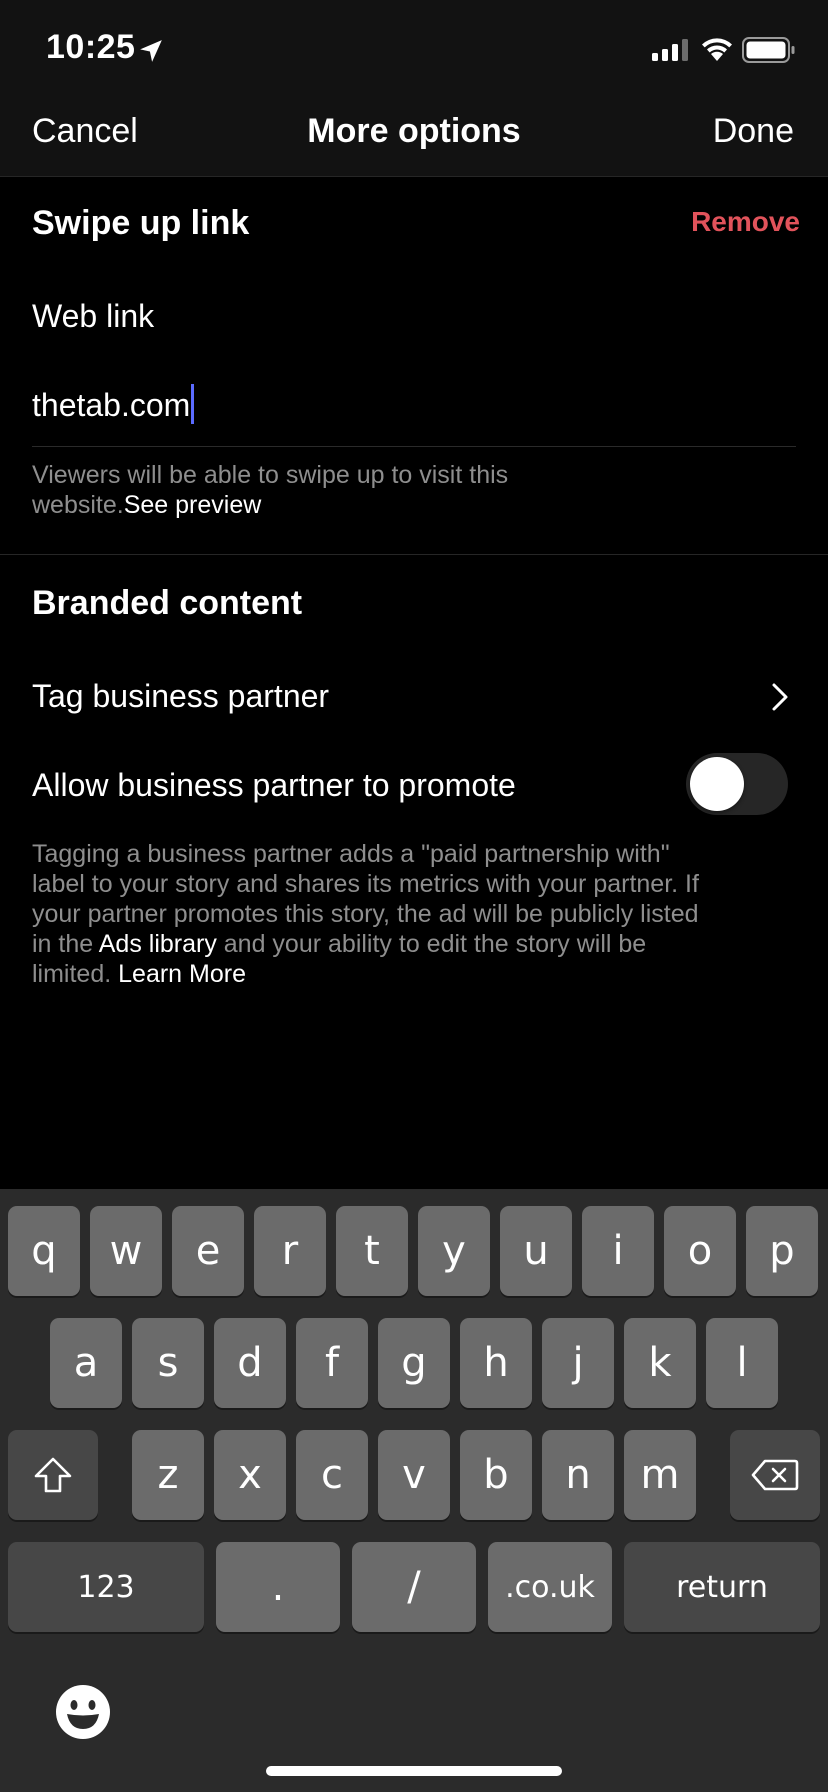  What do you see at coordinates (745, 222) in the screenshot?
I see `remove-button: Remove` at bounding box center [745, 222].